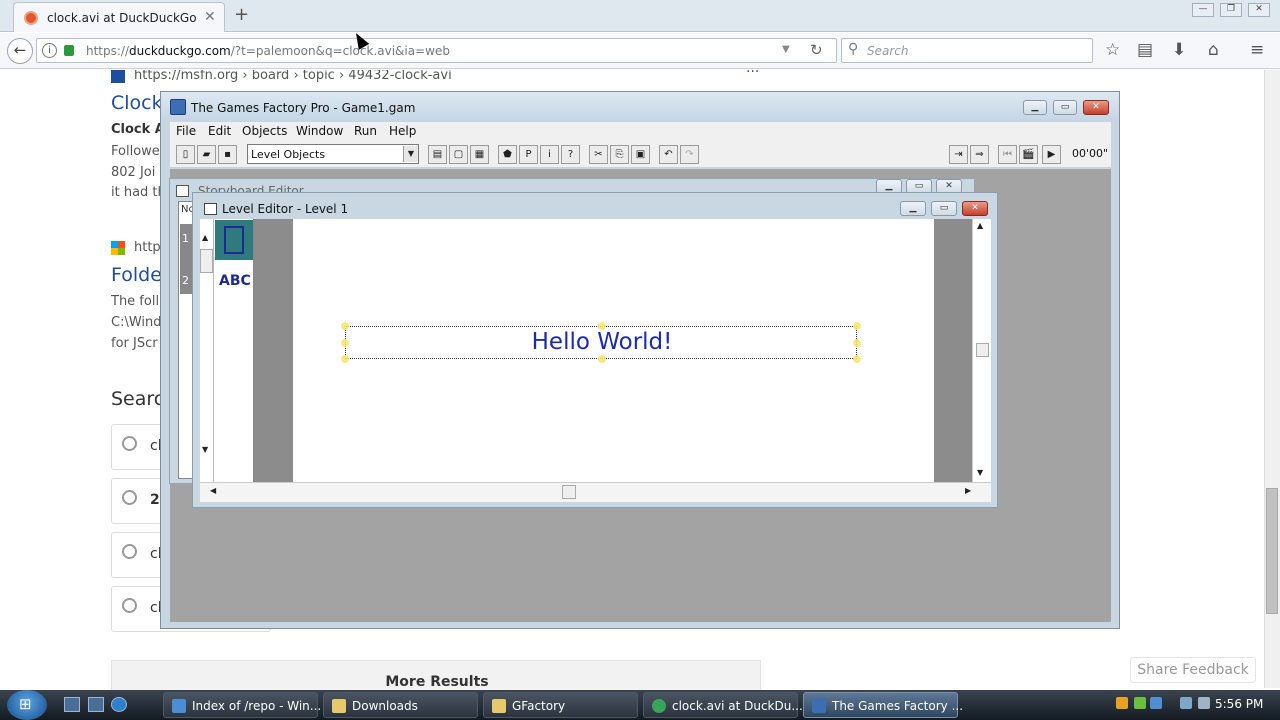 This screenshot has width=1280, height=720. I want to click on scroll-left-icon: ◀, so click(213, 490).